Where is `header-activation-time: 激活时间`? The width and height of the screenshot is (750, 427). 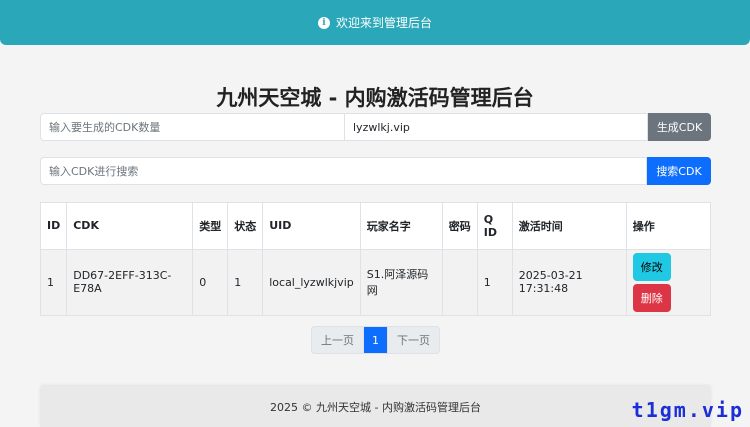 header-activation-time: 激活时间 is located at coordinates (569, 226).